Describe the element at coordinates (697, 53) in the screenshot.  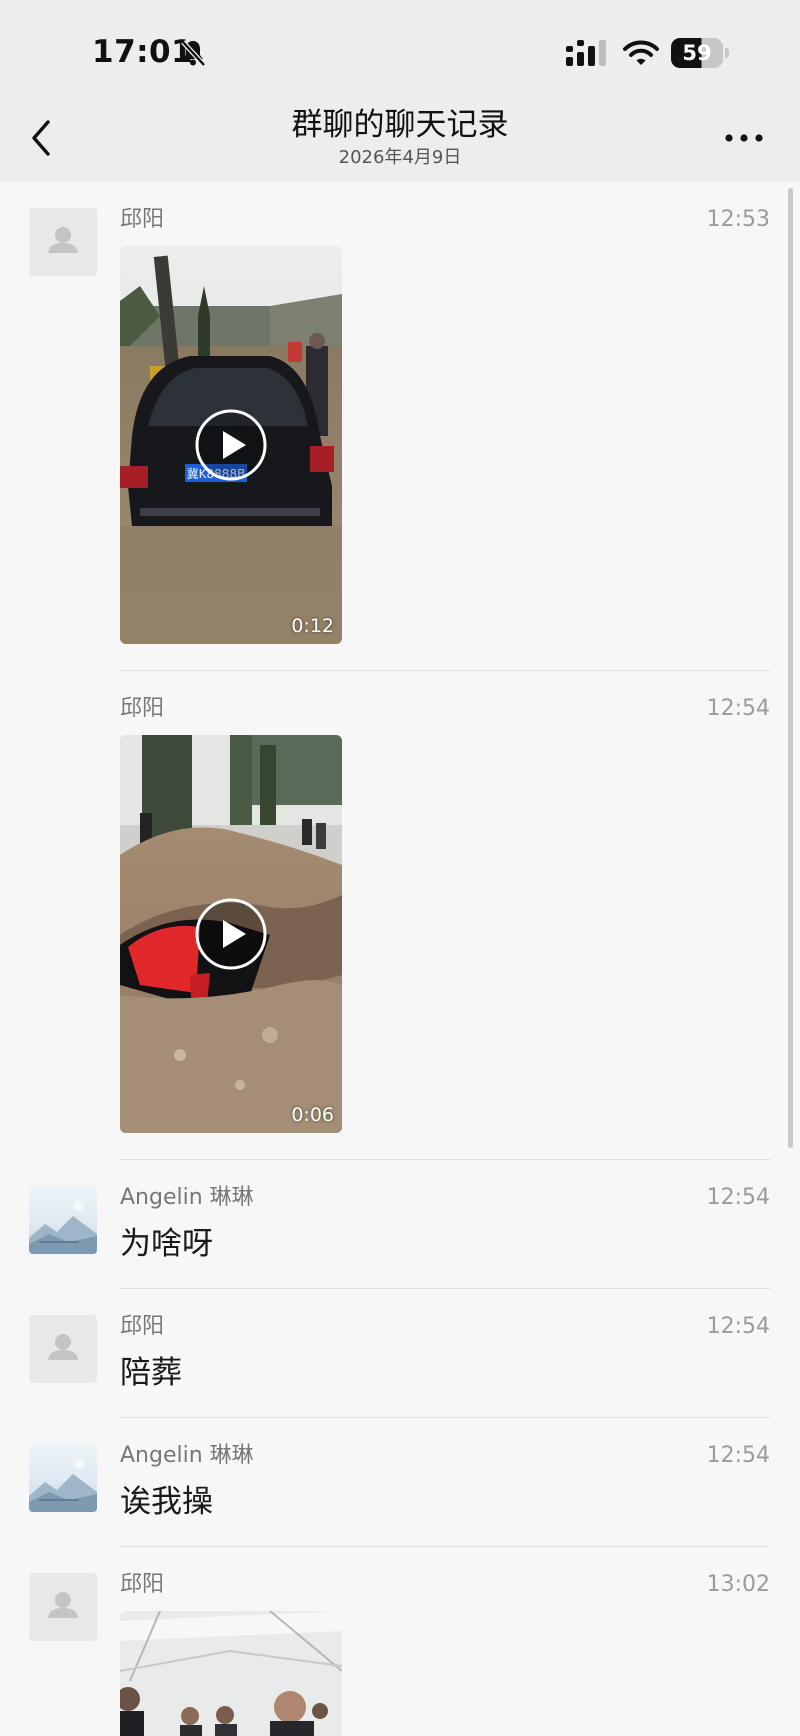
I see `battery-level: 59` at that location.